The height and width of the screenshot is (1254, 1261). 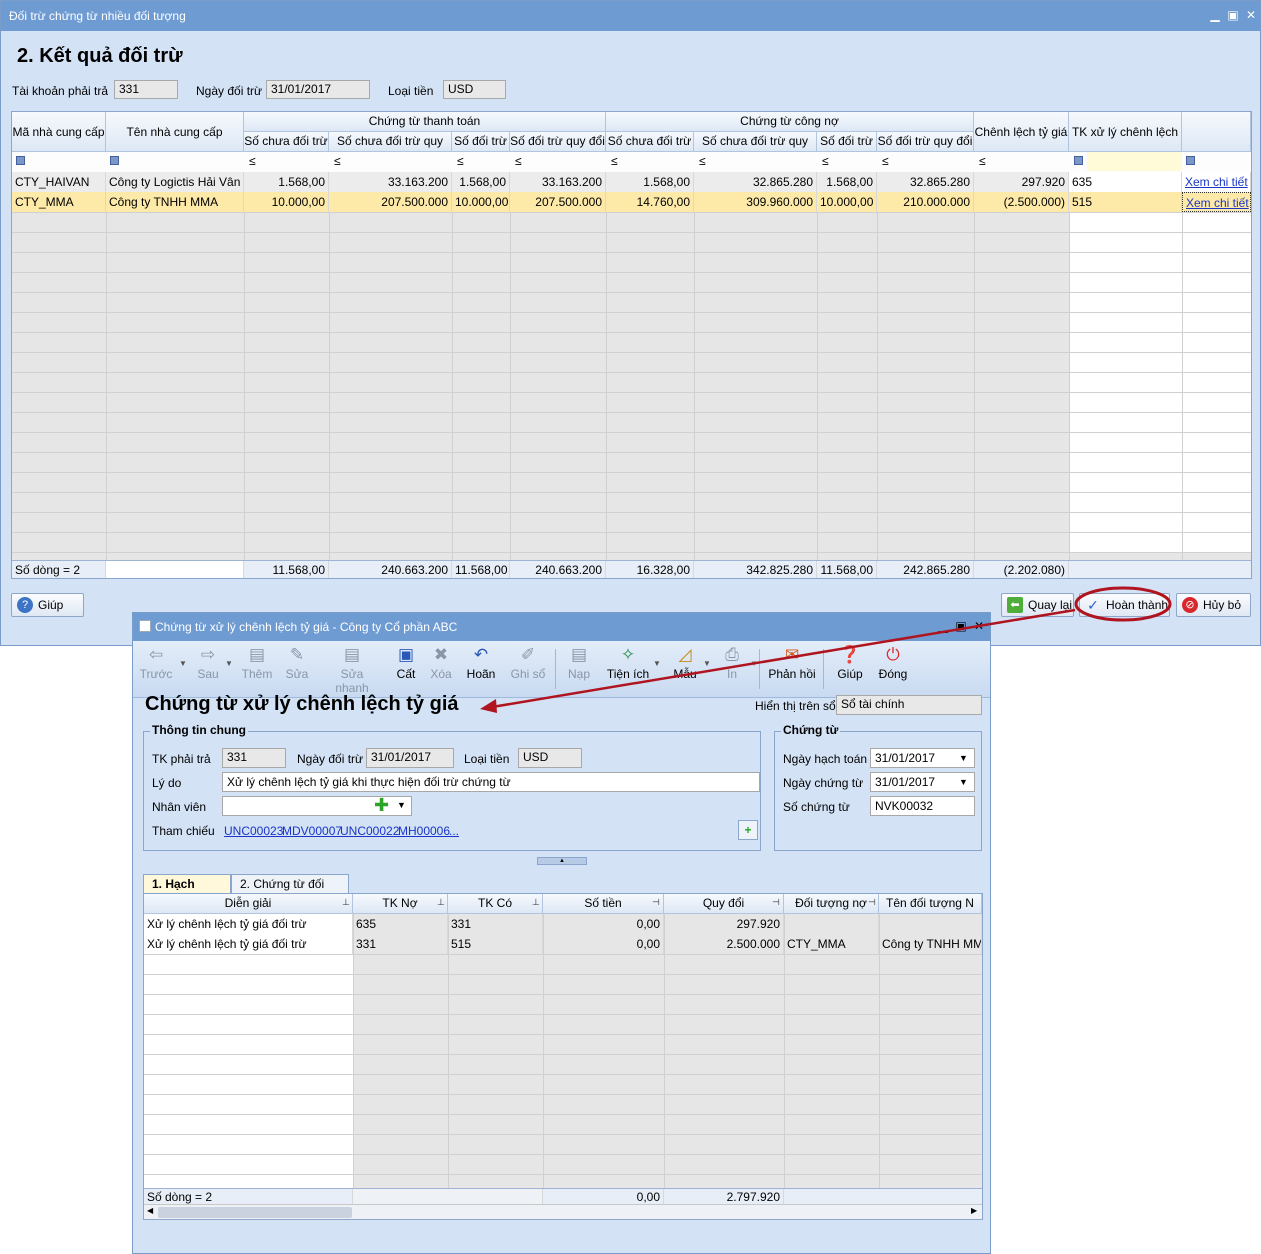 What do you see at coordinates (783, 658) in the screenshot?
I see `annotation-arrow` at bounding box center [783, 658].